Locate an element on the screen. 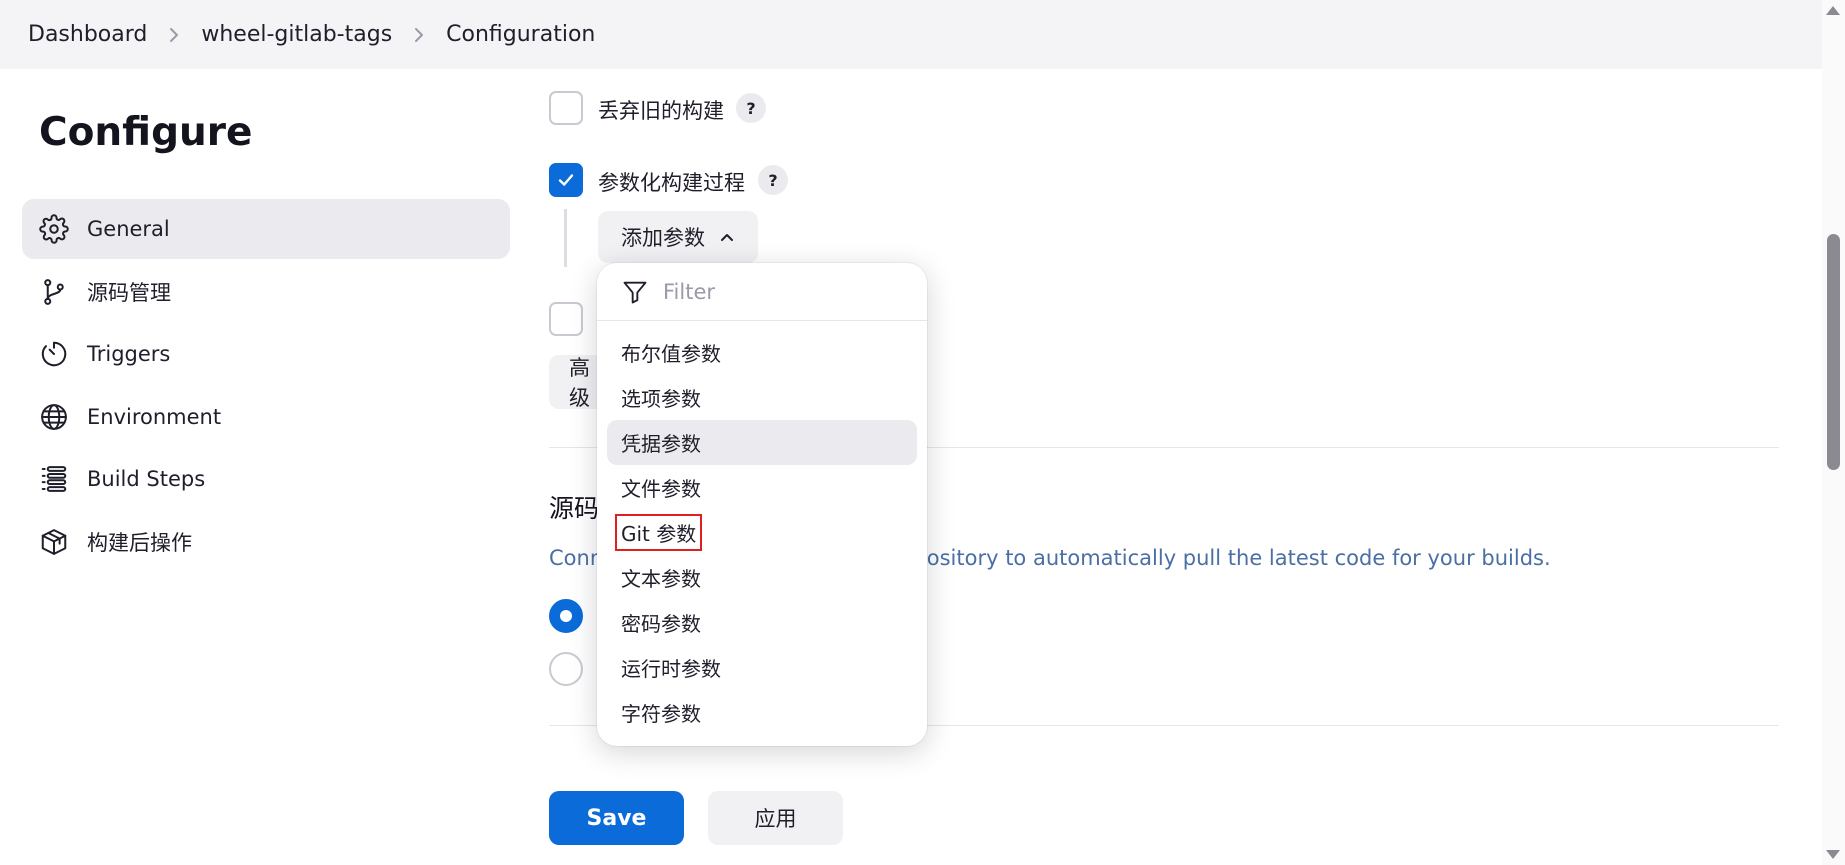 This screenshot has width=1845, height=865. timer-icon is located at coordinates (54, 354).